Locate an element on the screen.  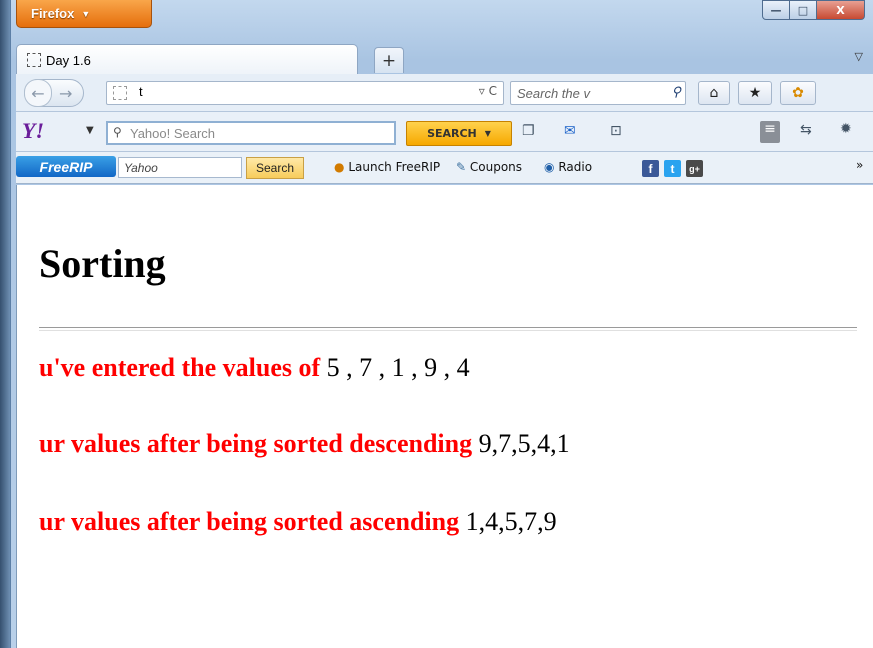
firefox-menu-button: Firefox ▼ is located at coordinates (84, 14).